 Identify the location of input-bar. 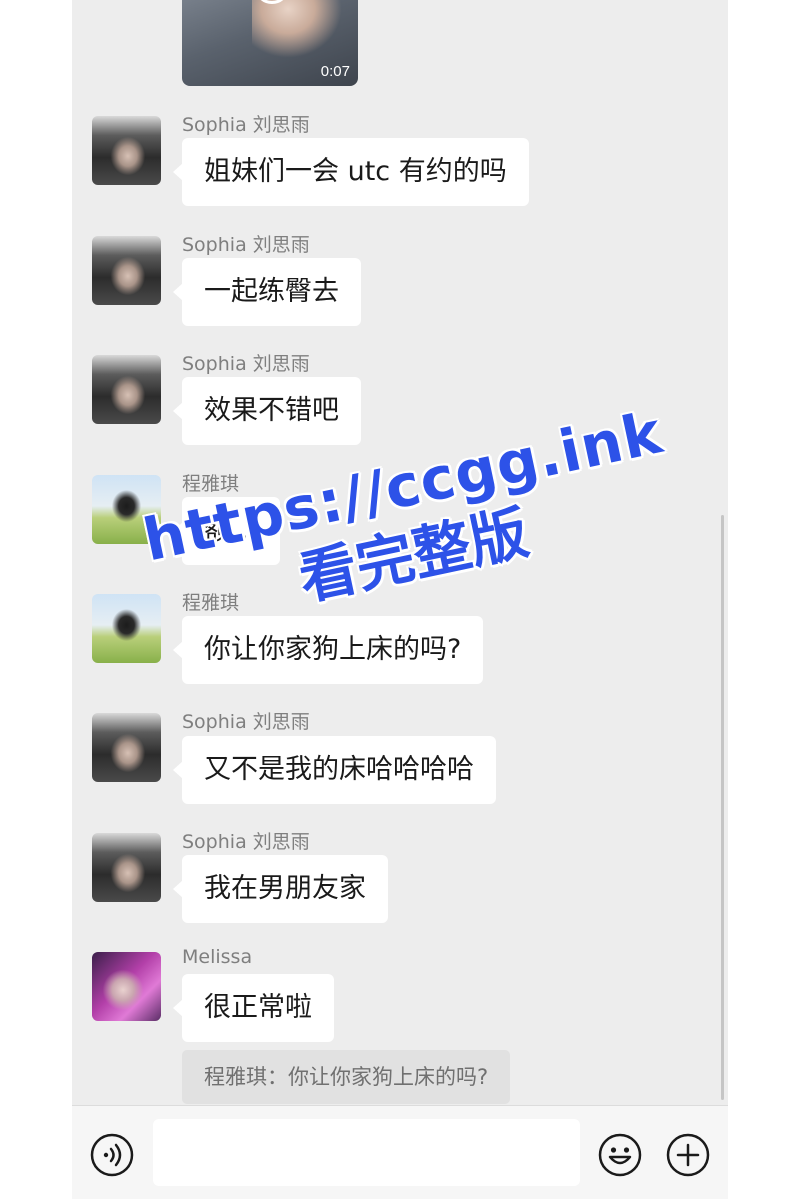
(400, 1152).